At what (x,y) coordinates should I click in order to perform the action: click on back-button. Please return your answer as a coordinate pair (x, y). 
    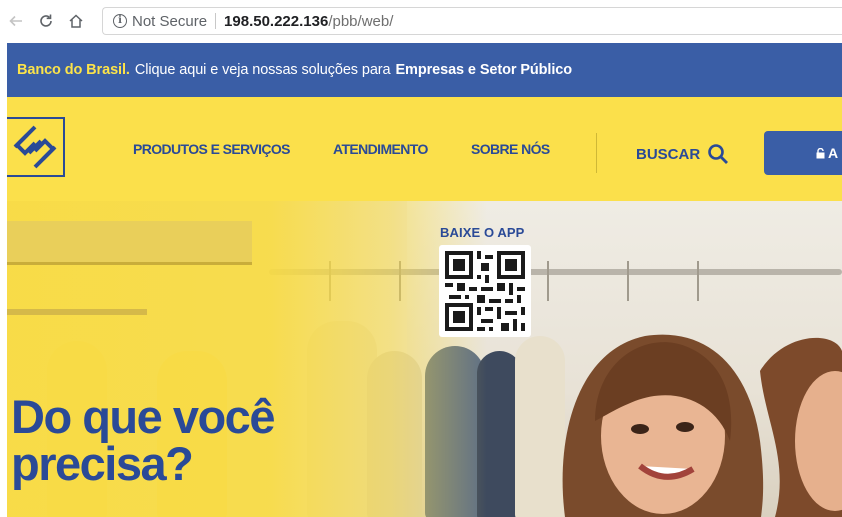
    Looking at the image, I should click on (16, 21).